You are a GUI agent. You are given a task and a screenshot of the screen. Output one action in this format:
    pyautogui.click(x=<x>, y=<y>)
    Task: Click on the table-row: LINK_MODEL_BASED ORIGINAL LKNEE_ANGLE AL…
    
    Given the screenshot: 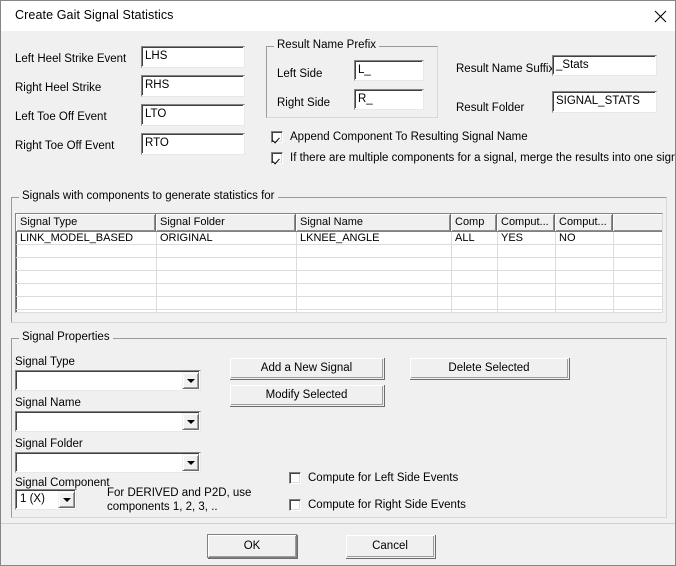 What is the action you would take?
    pyautogui.click(x=339, y=238)
    